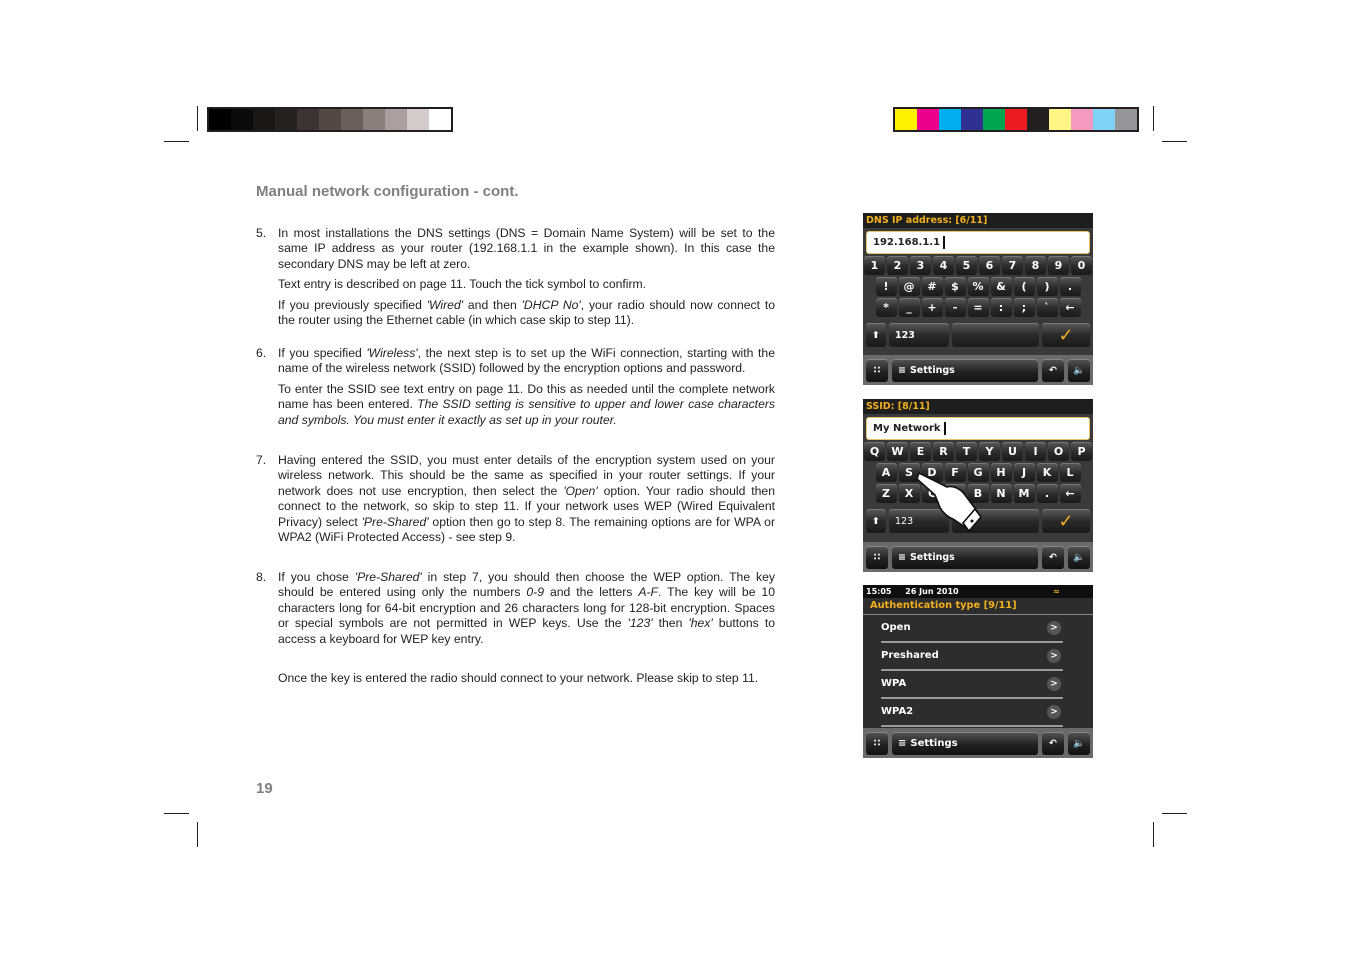  Describe the element at coordinates (897, 451) in the screenshot. I see `keyboard-key: W` at that location.